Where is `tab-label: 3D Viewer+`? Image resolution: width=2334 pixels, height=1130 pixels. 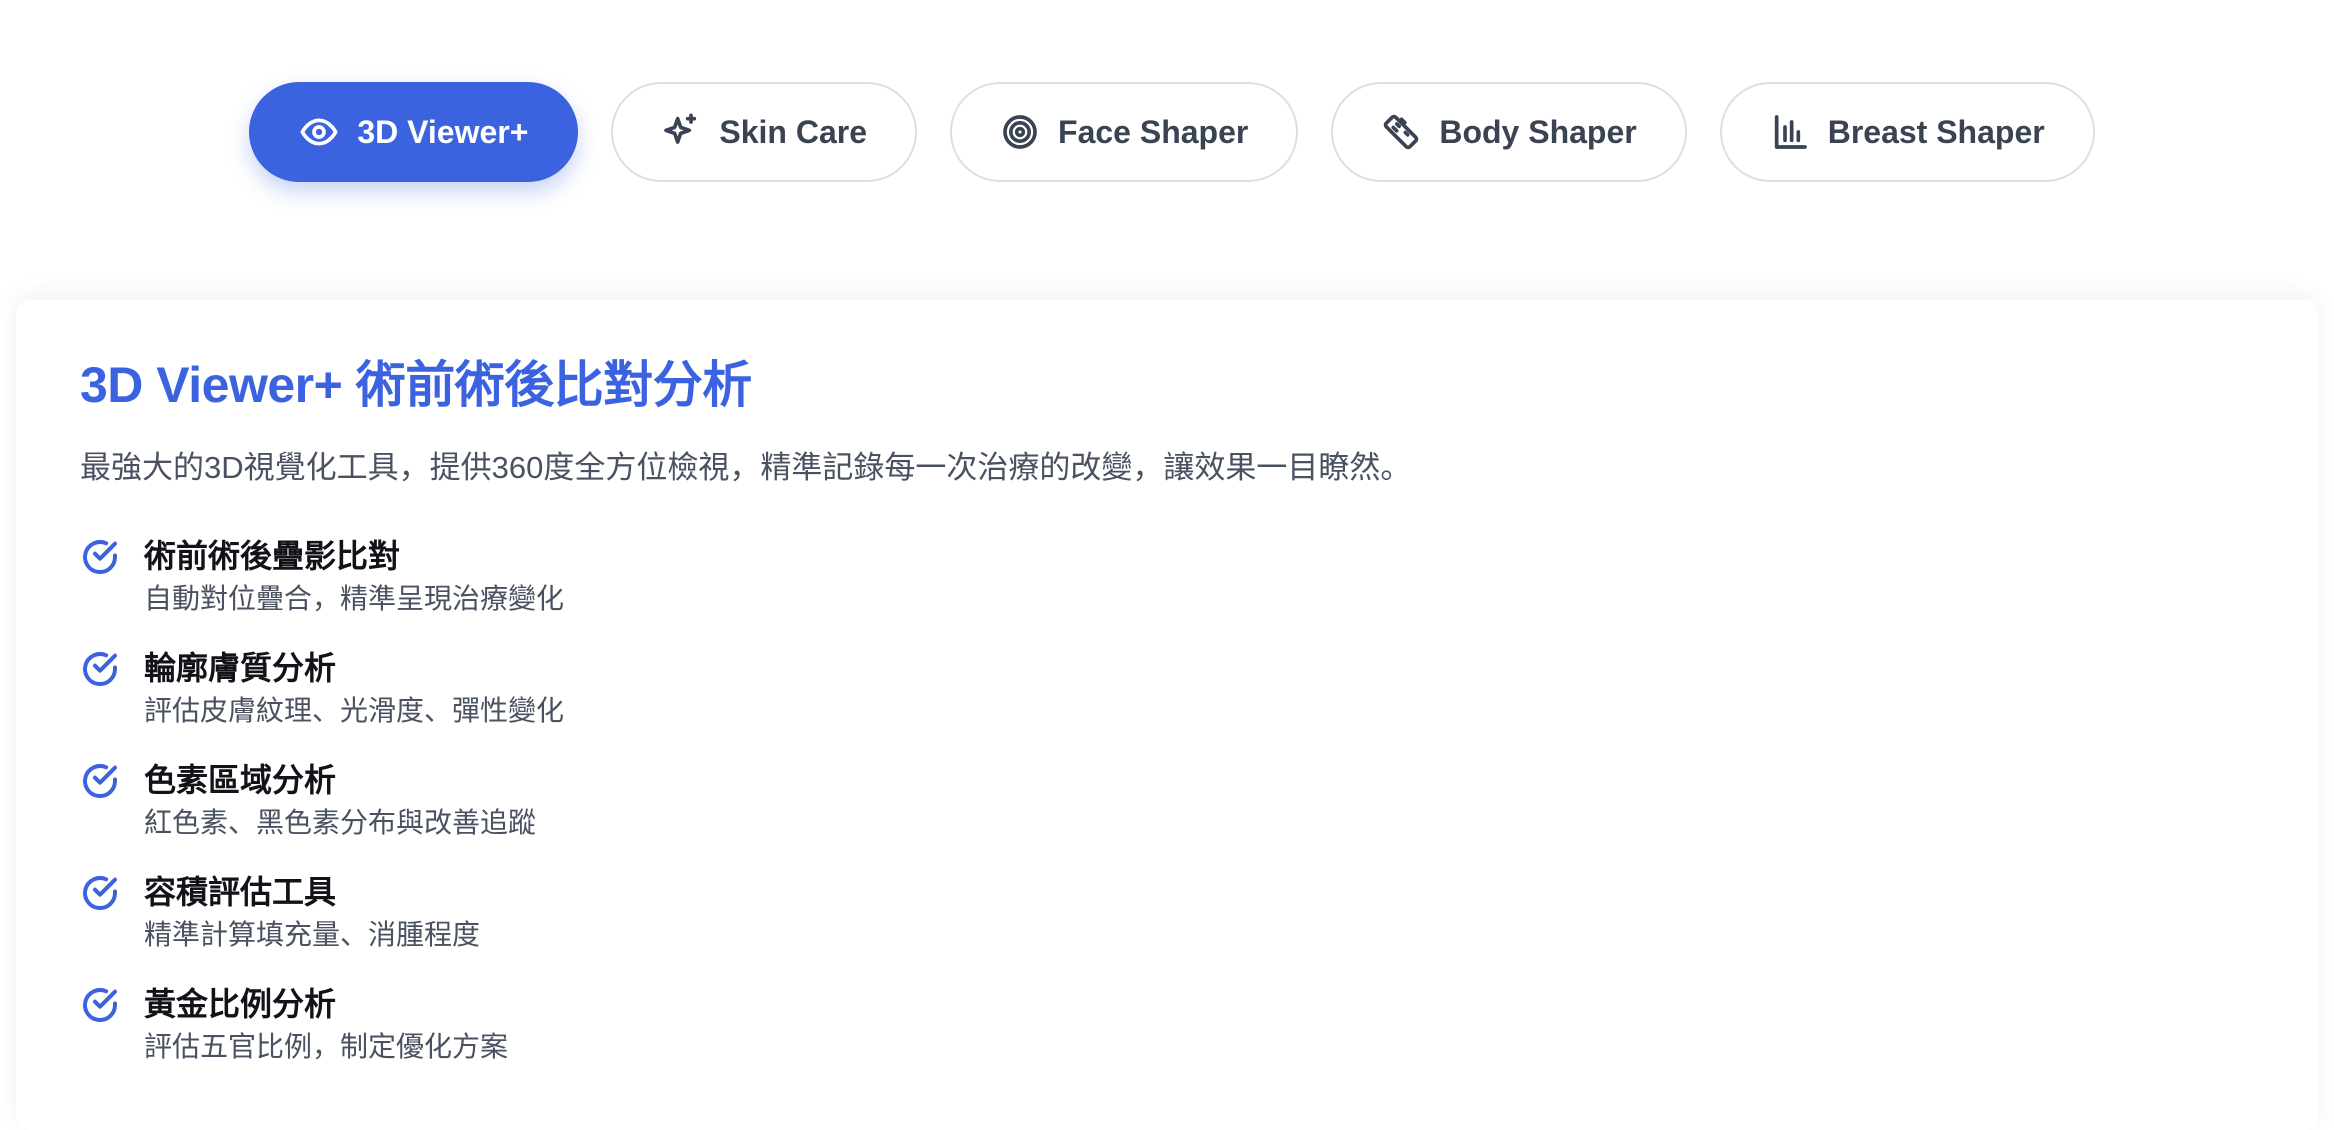 tab-label: 3D Viewer+ is located at coordinates (443, 131).